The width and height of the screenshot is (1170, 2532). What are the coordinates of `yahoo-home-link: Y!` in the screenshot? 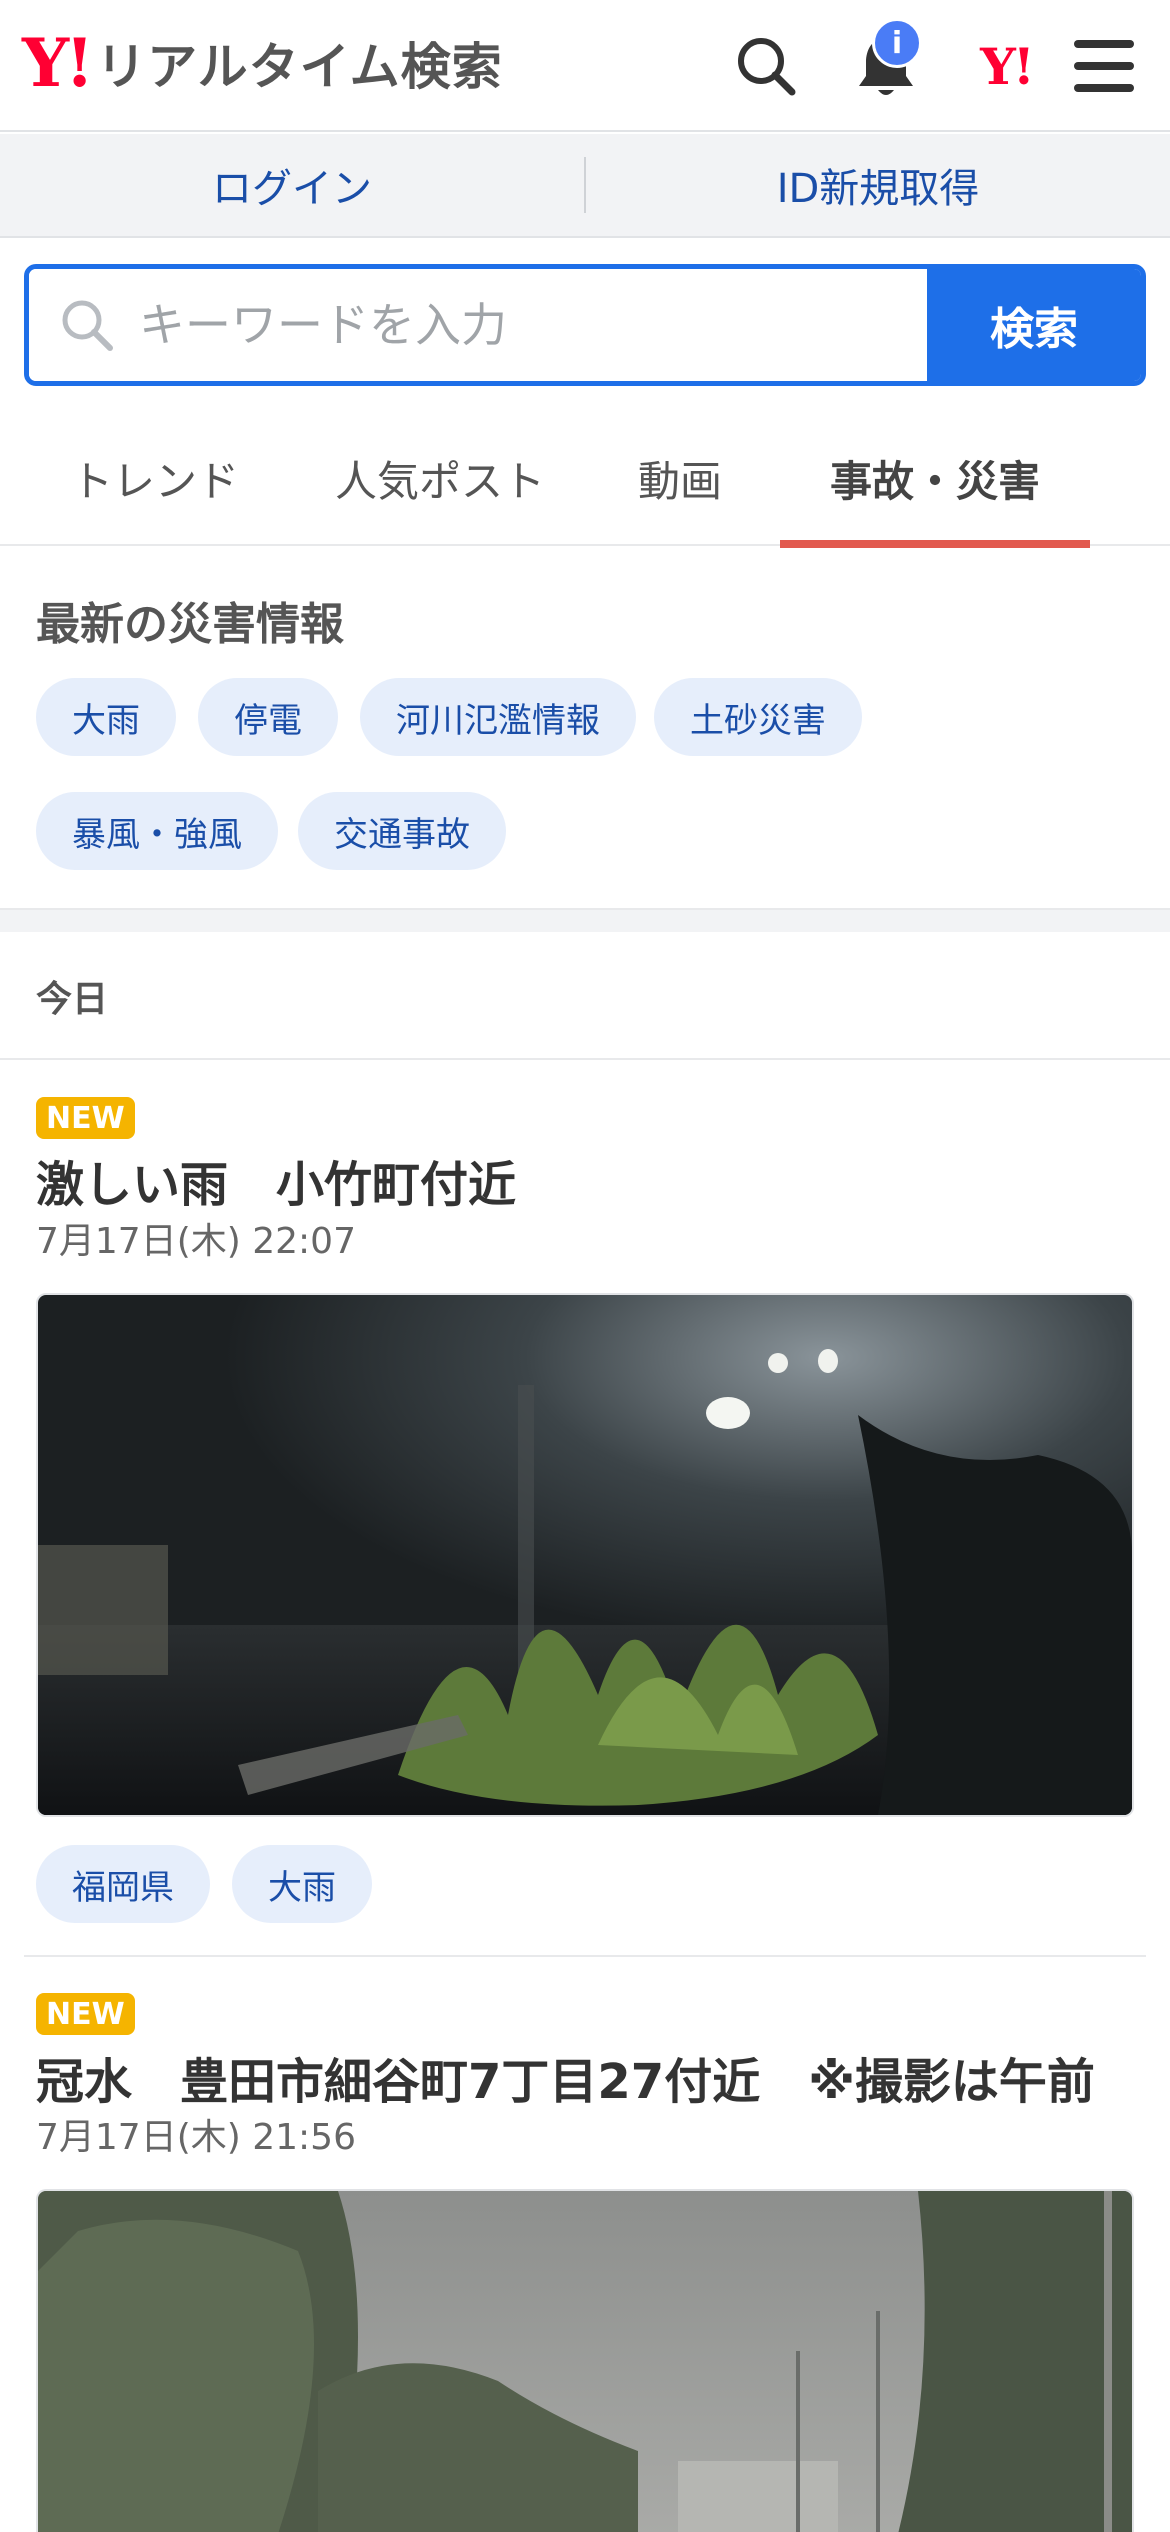 It's located at (1006, 66).